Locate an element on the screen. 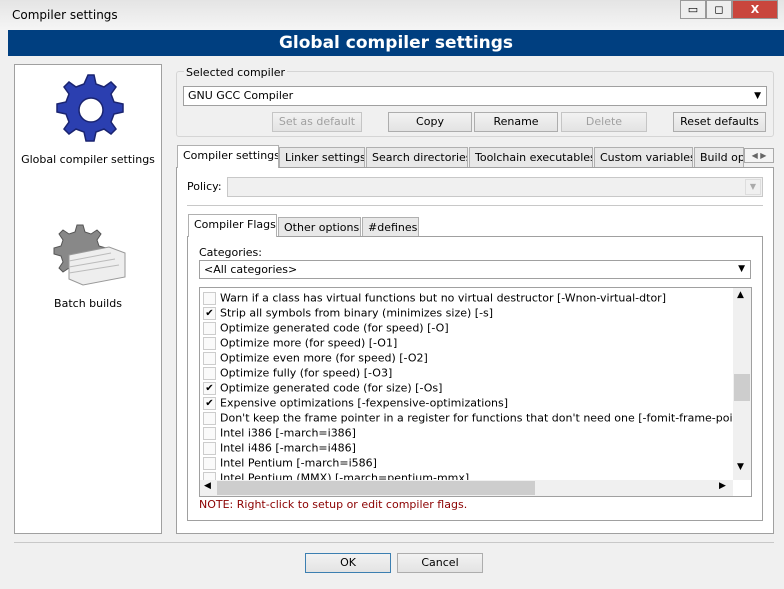 This screenshot has height=589, width=784. tab-search-directories: Search directories is located at coordinates (417, 157).